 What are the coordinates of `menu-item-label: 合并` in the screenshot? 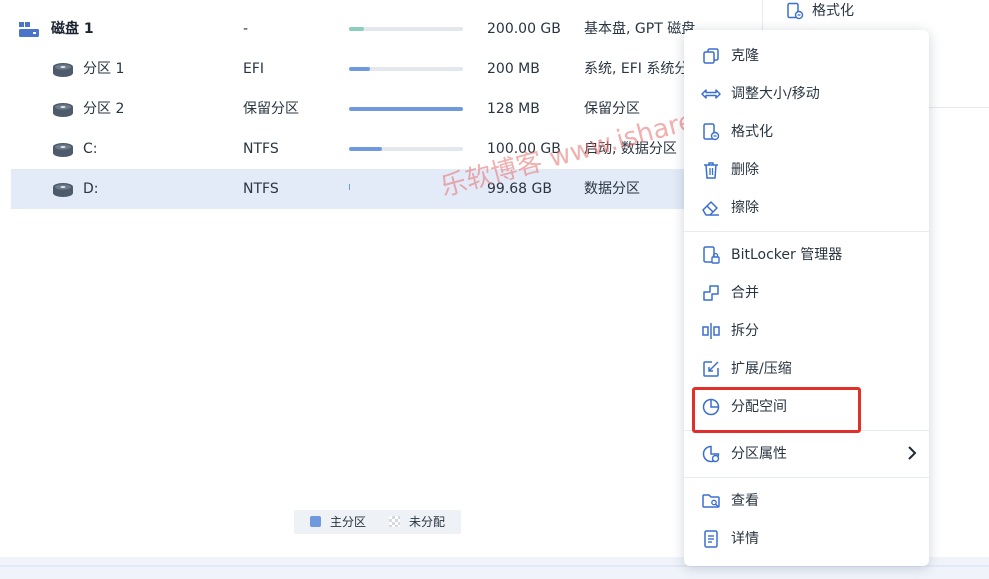 It's located at (745, 293).